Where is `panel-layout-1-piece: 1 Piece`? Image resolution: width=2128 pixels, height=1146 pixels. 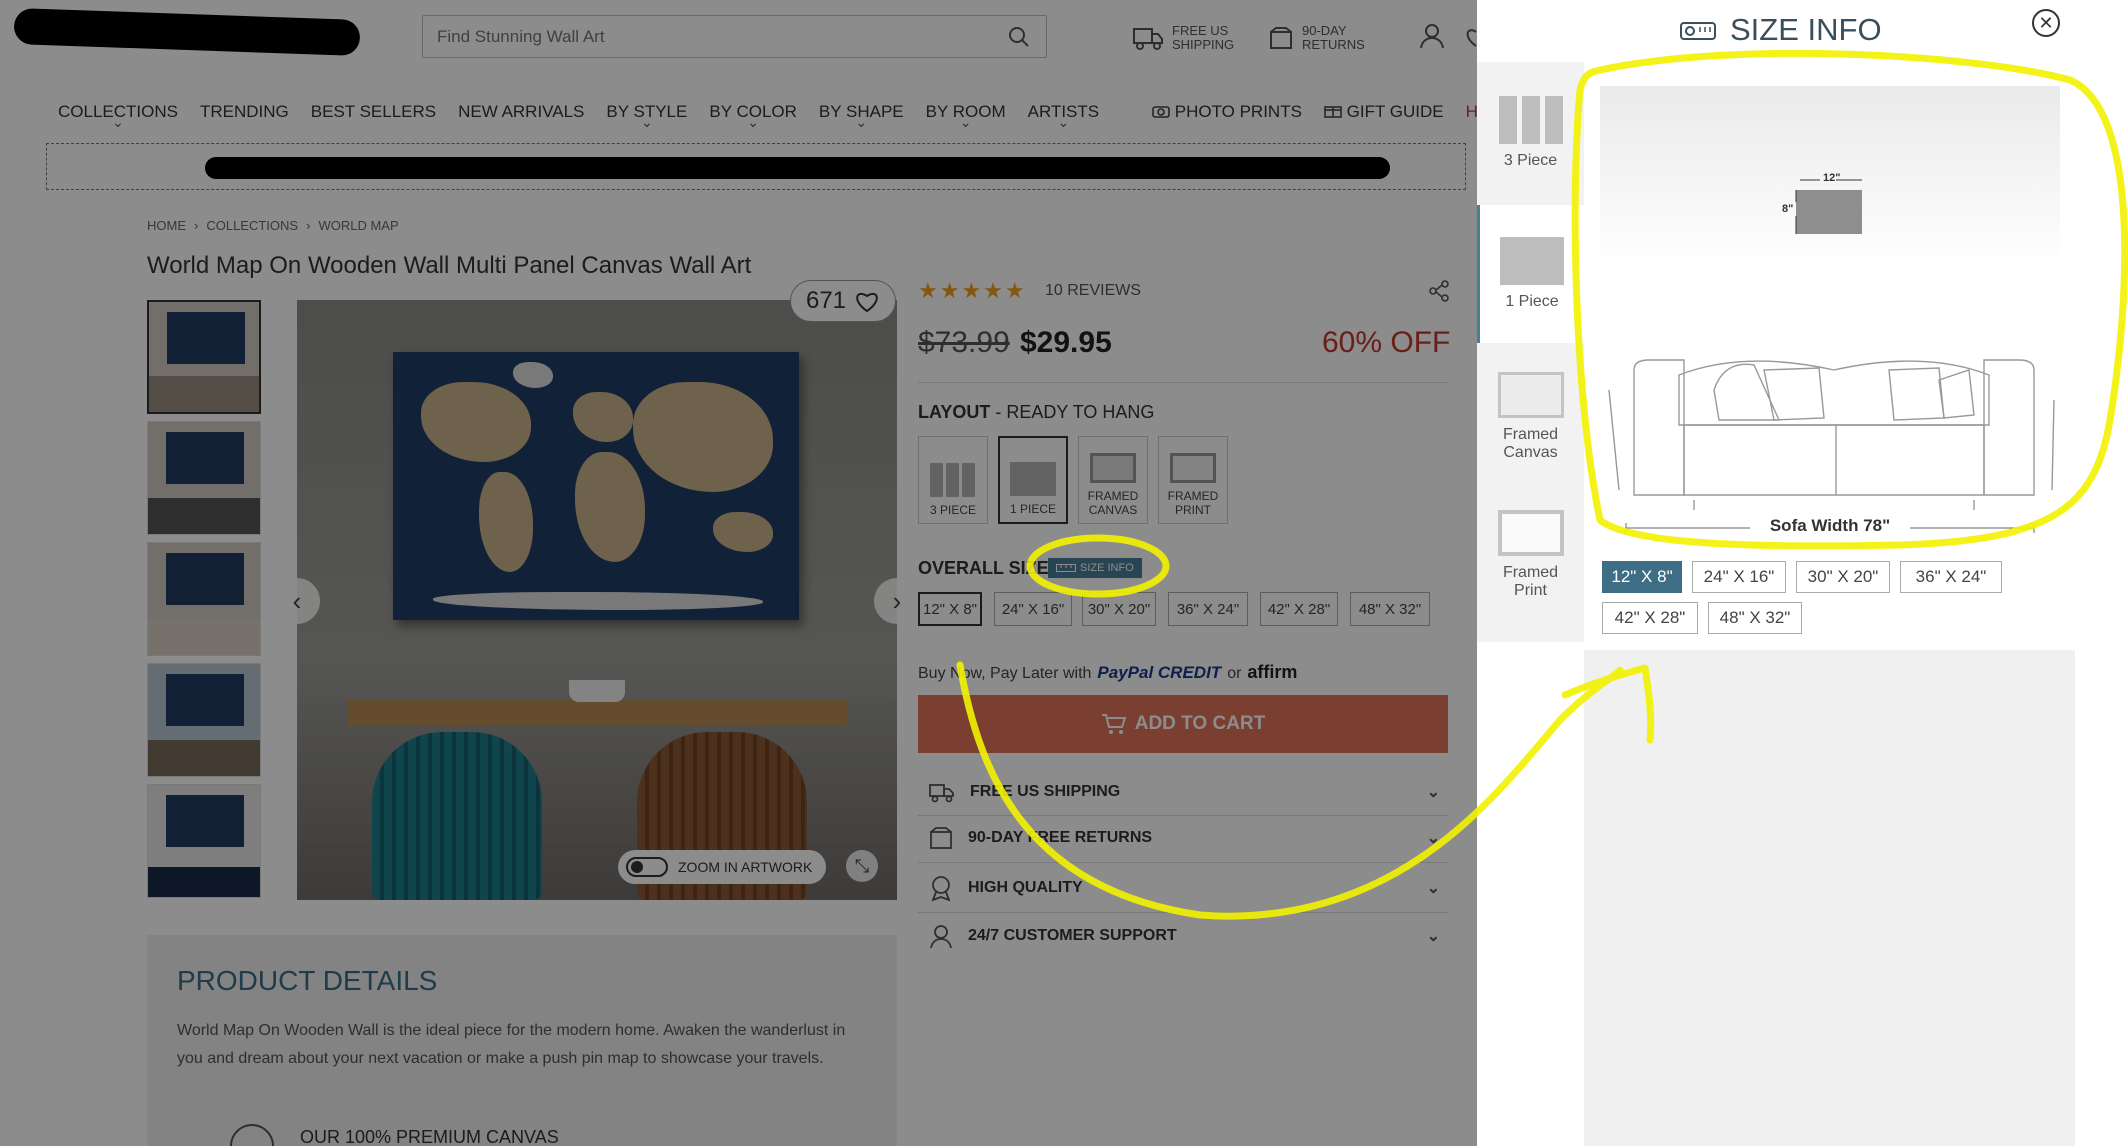 panel-layout-1-piece: 1 Piece is located at coordinates (1530, 274).